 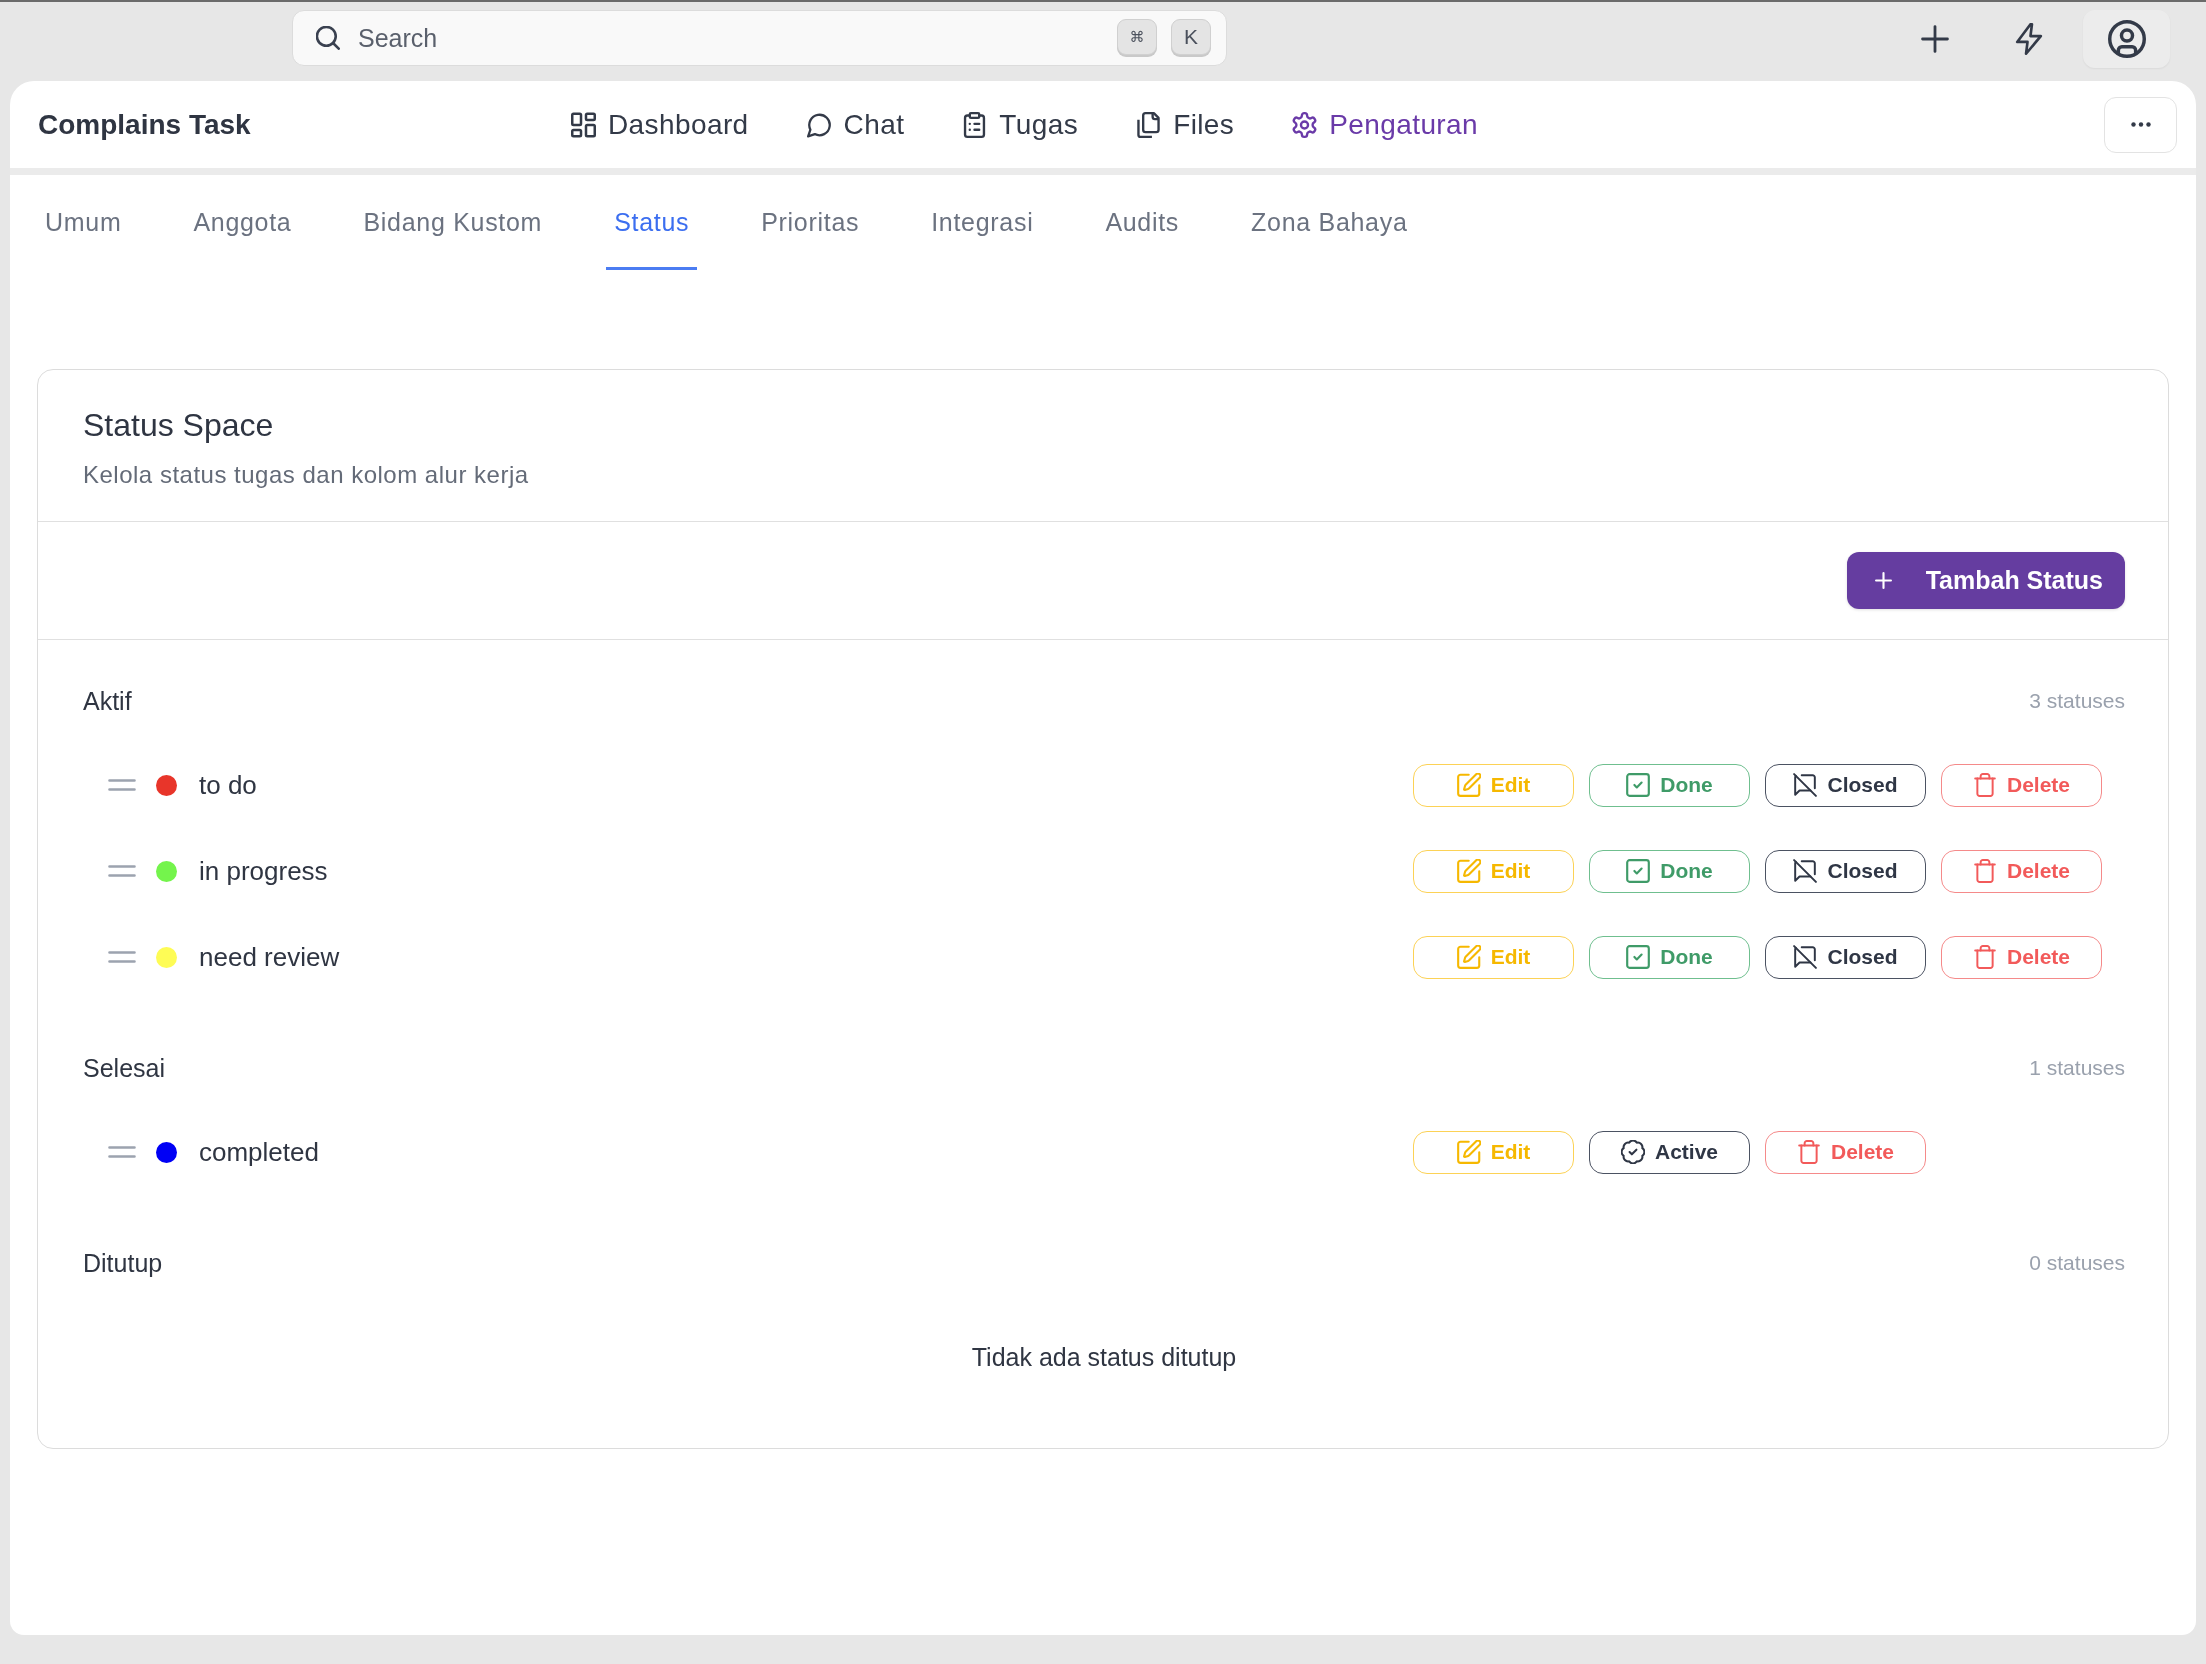 What do you see at coordinates (1985, 580) in the screenshot?
I see `add-status-button: Tambah Status` at bounding box center [1985, 580].